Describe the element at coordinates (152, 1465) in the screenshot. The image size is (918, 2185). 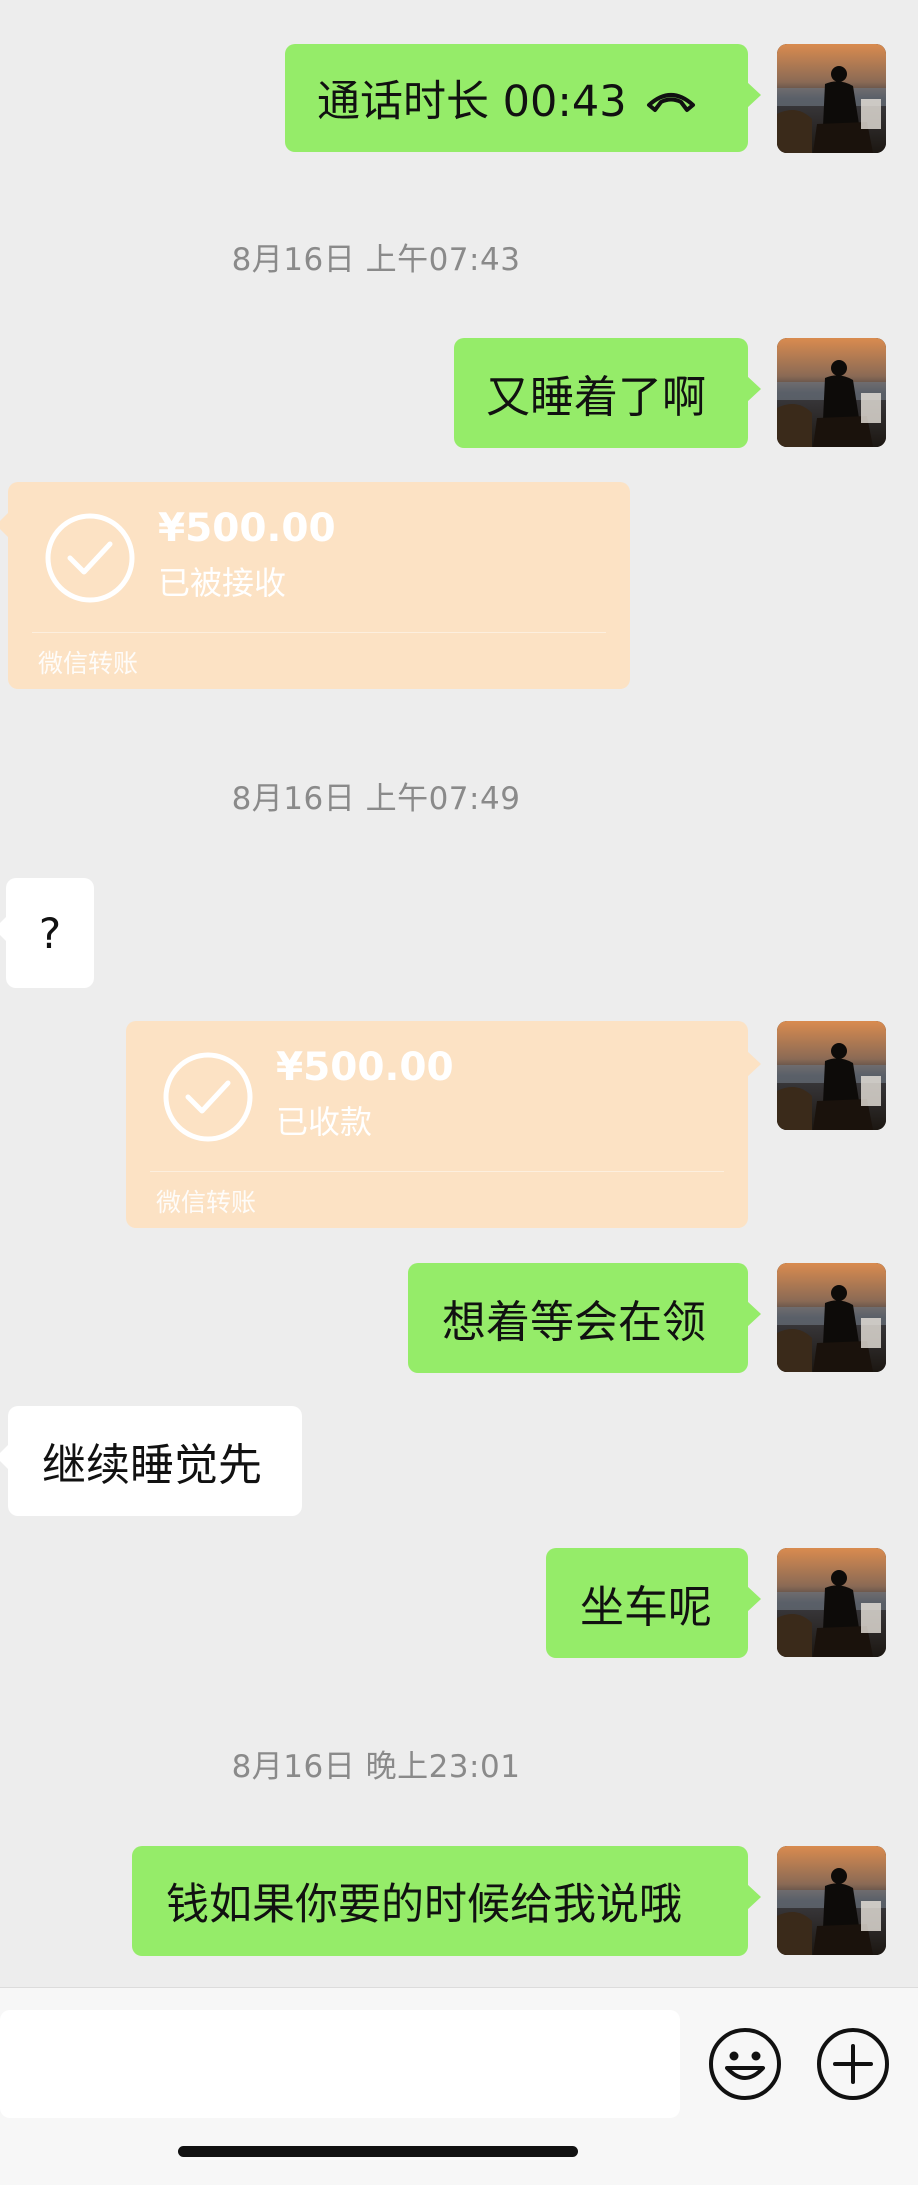
I see `message-text: 继续睡觉先` at that location.